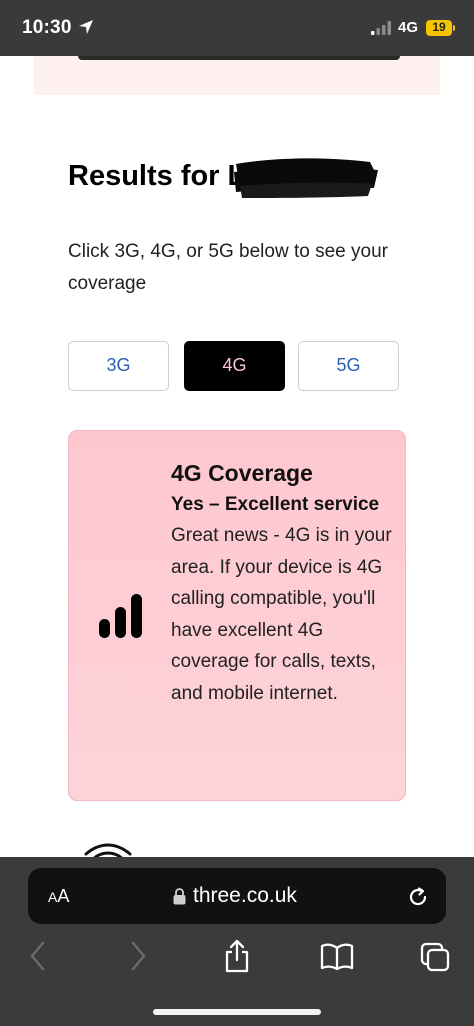 This screenshot has width=474, height=1026. What do you see at coordinates (237, 958) in the screenshot?
I see `share-icon` at bounding box center [237, 958].